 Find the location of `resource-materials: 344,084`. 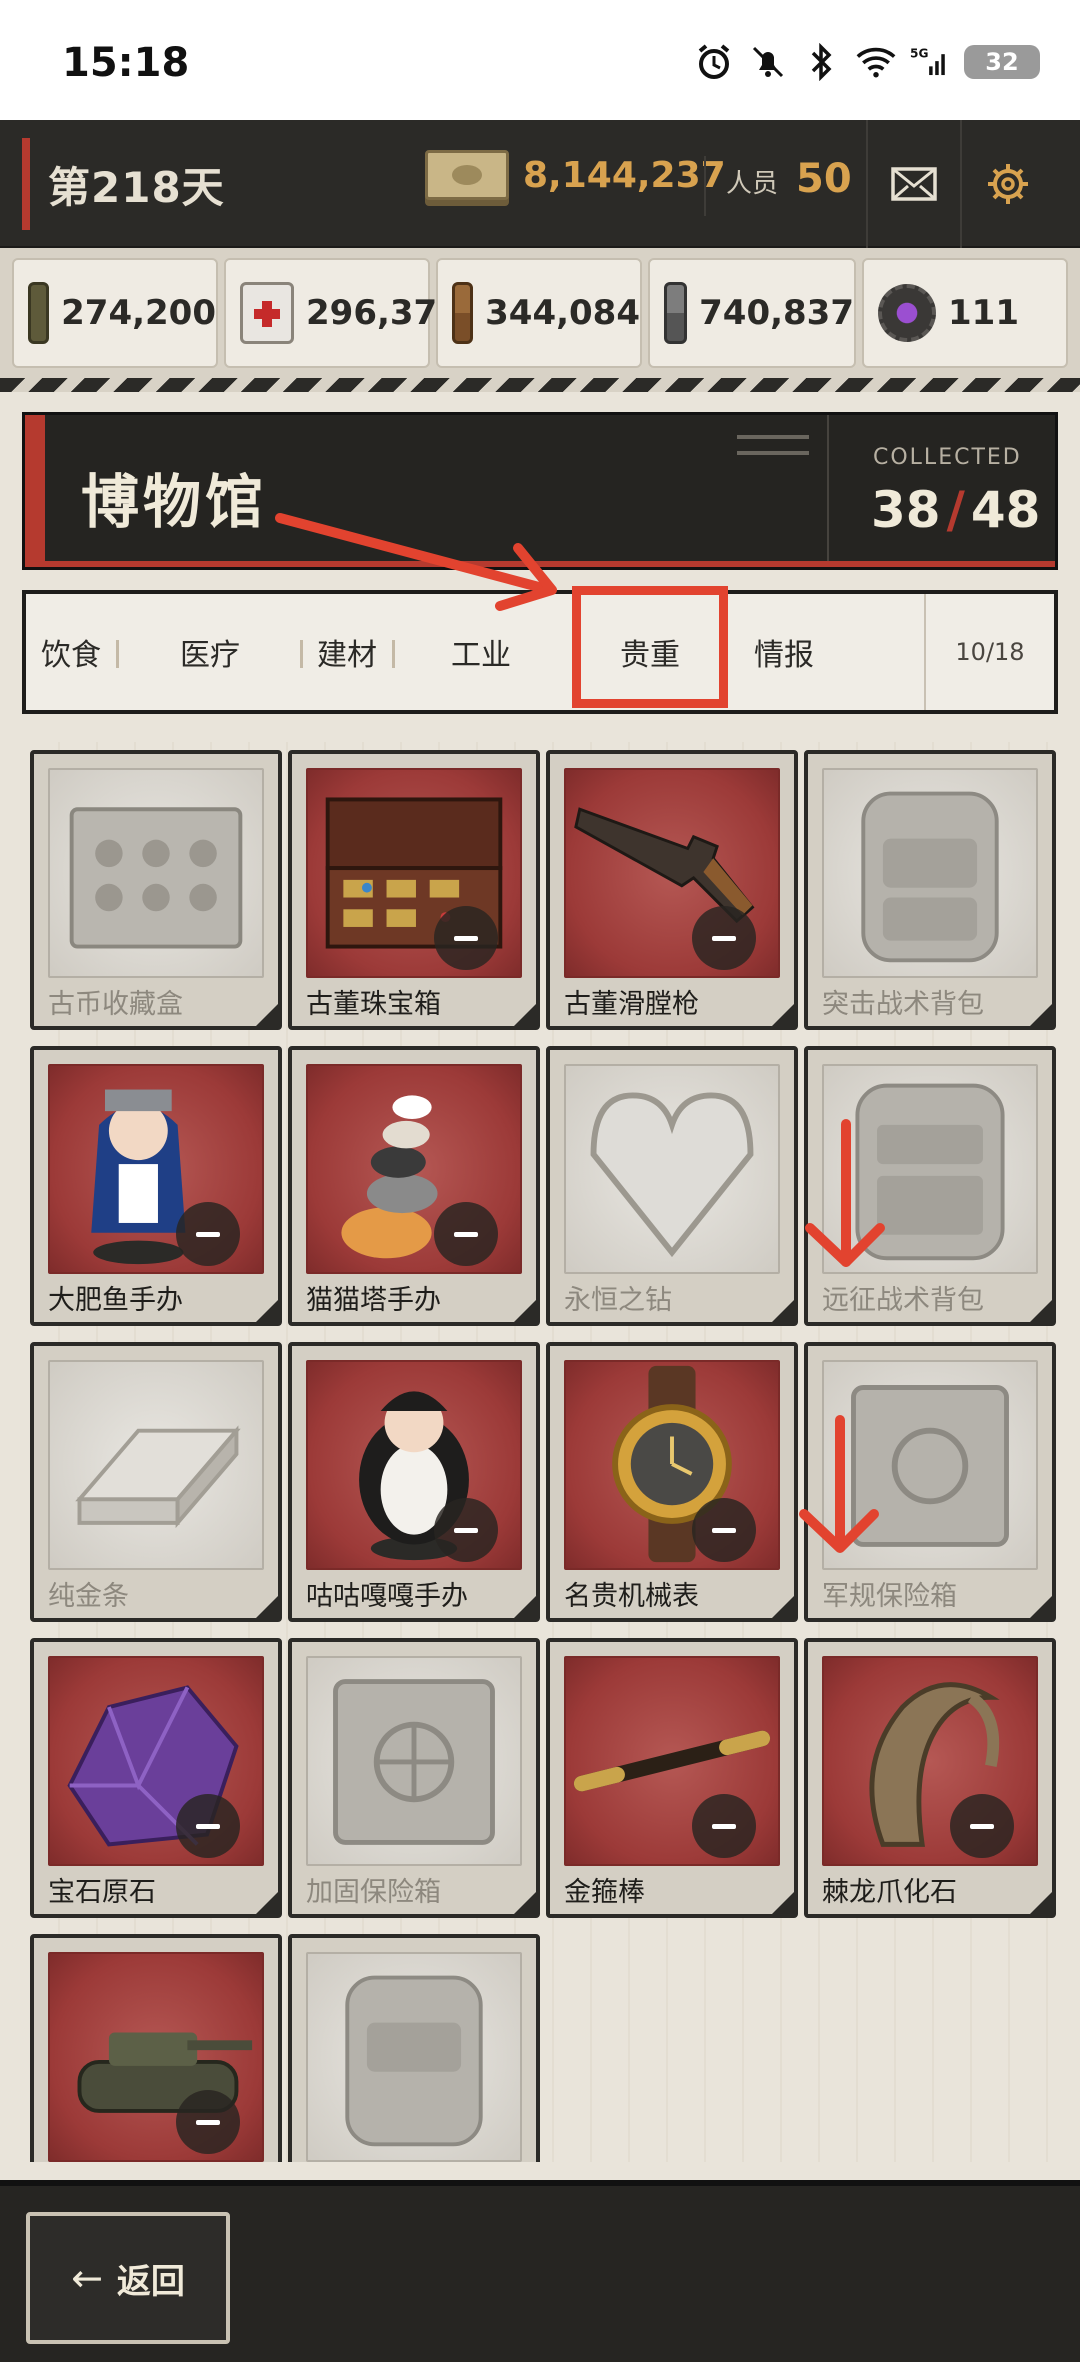

resource-materials: 344,084 is located at coordinates (539, 313).